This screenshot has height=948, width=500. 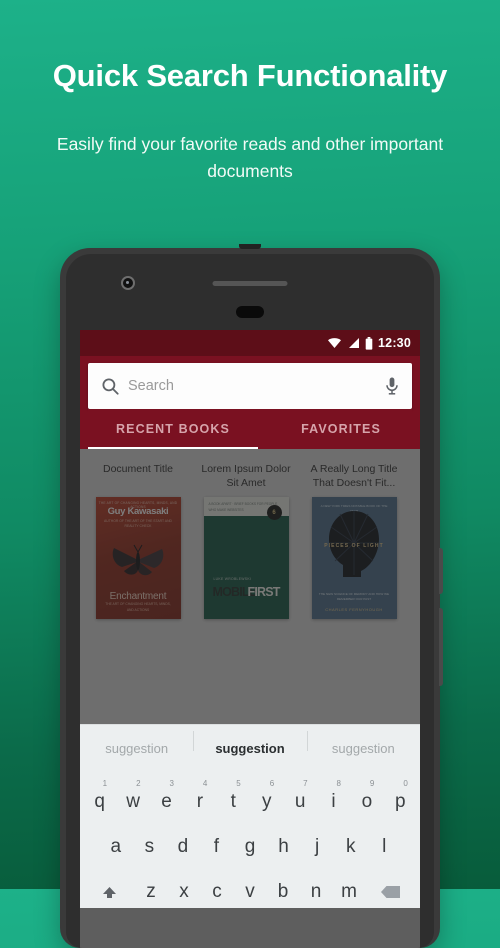 I want to click on key-s: s, so click(x=150, y=844).